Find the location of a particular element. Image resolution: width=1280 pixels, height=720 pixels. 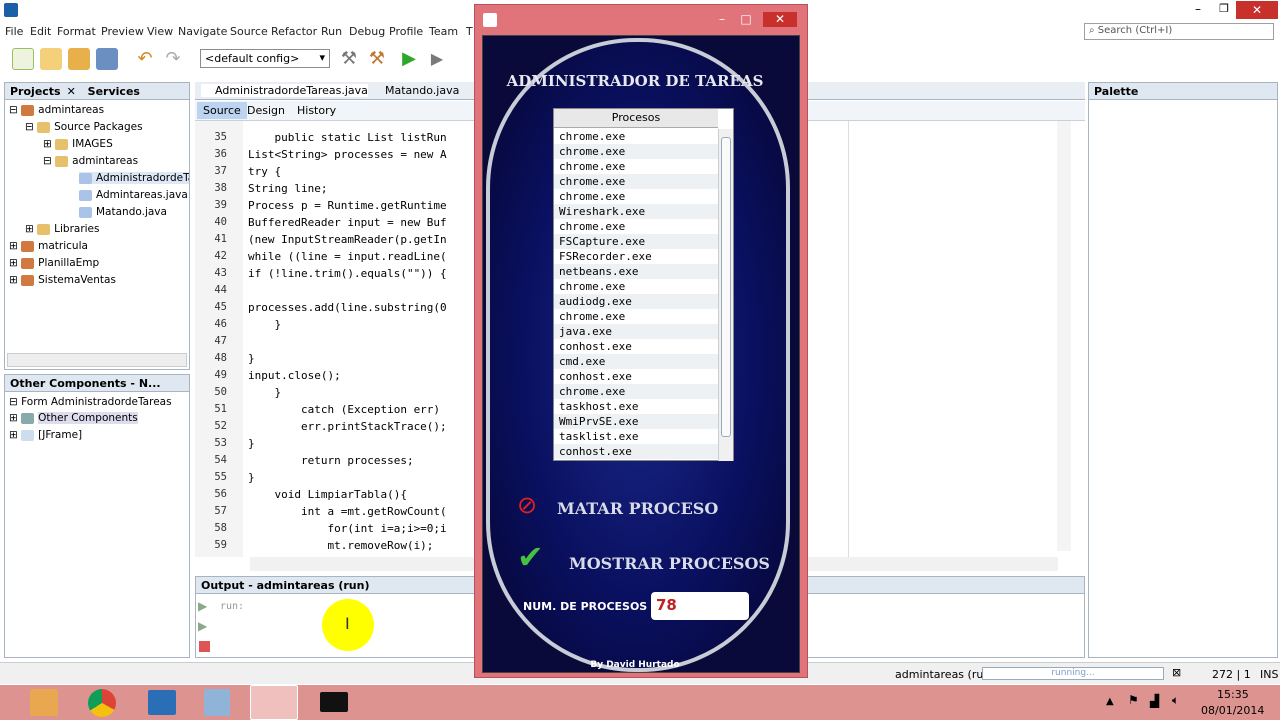

menu-team: Team is located at coordinates (443, 31).